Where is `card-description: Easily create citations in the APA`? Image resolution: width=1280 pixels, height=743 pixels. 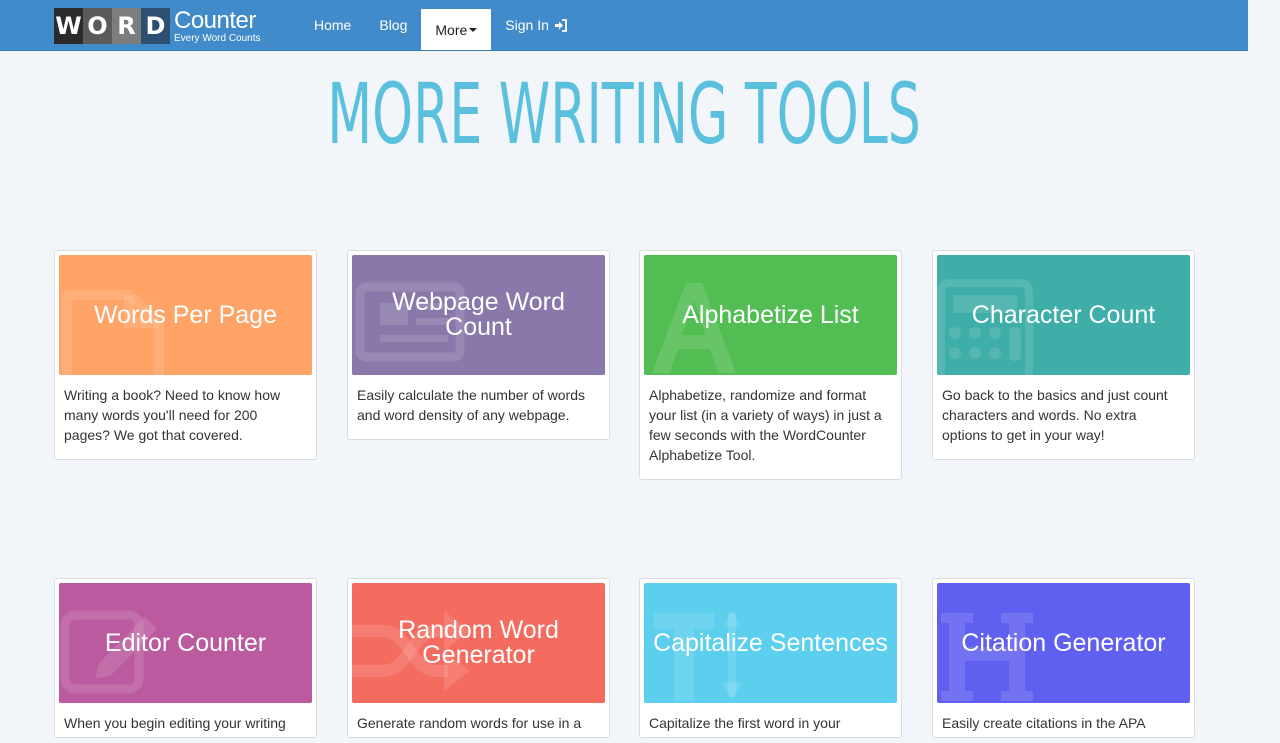 card-description: Easily create citations in the APA is located at coordinates (1044, 723).